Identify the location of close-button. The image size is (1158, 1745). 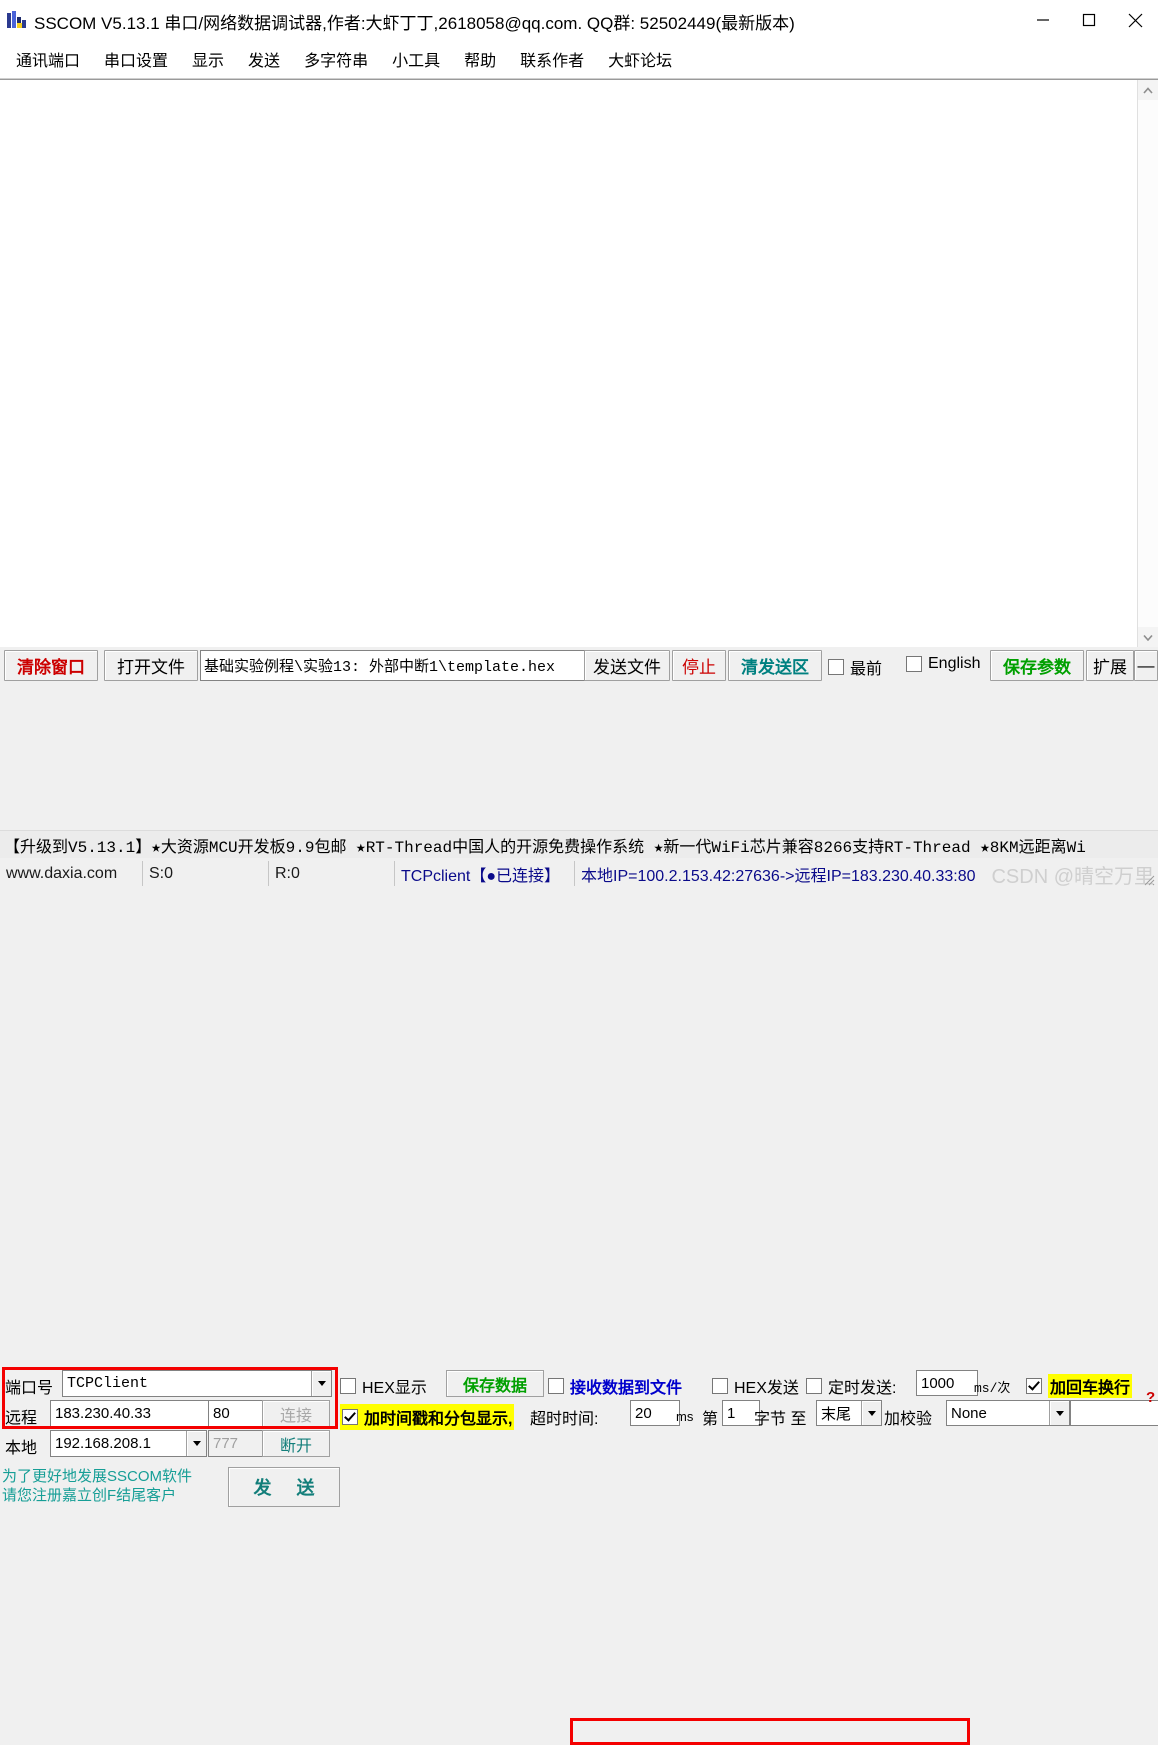
(1135, 20).